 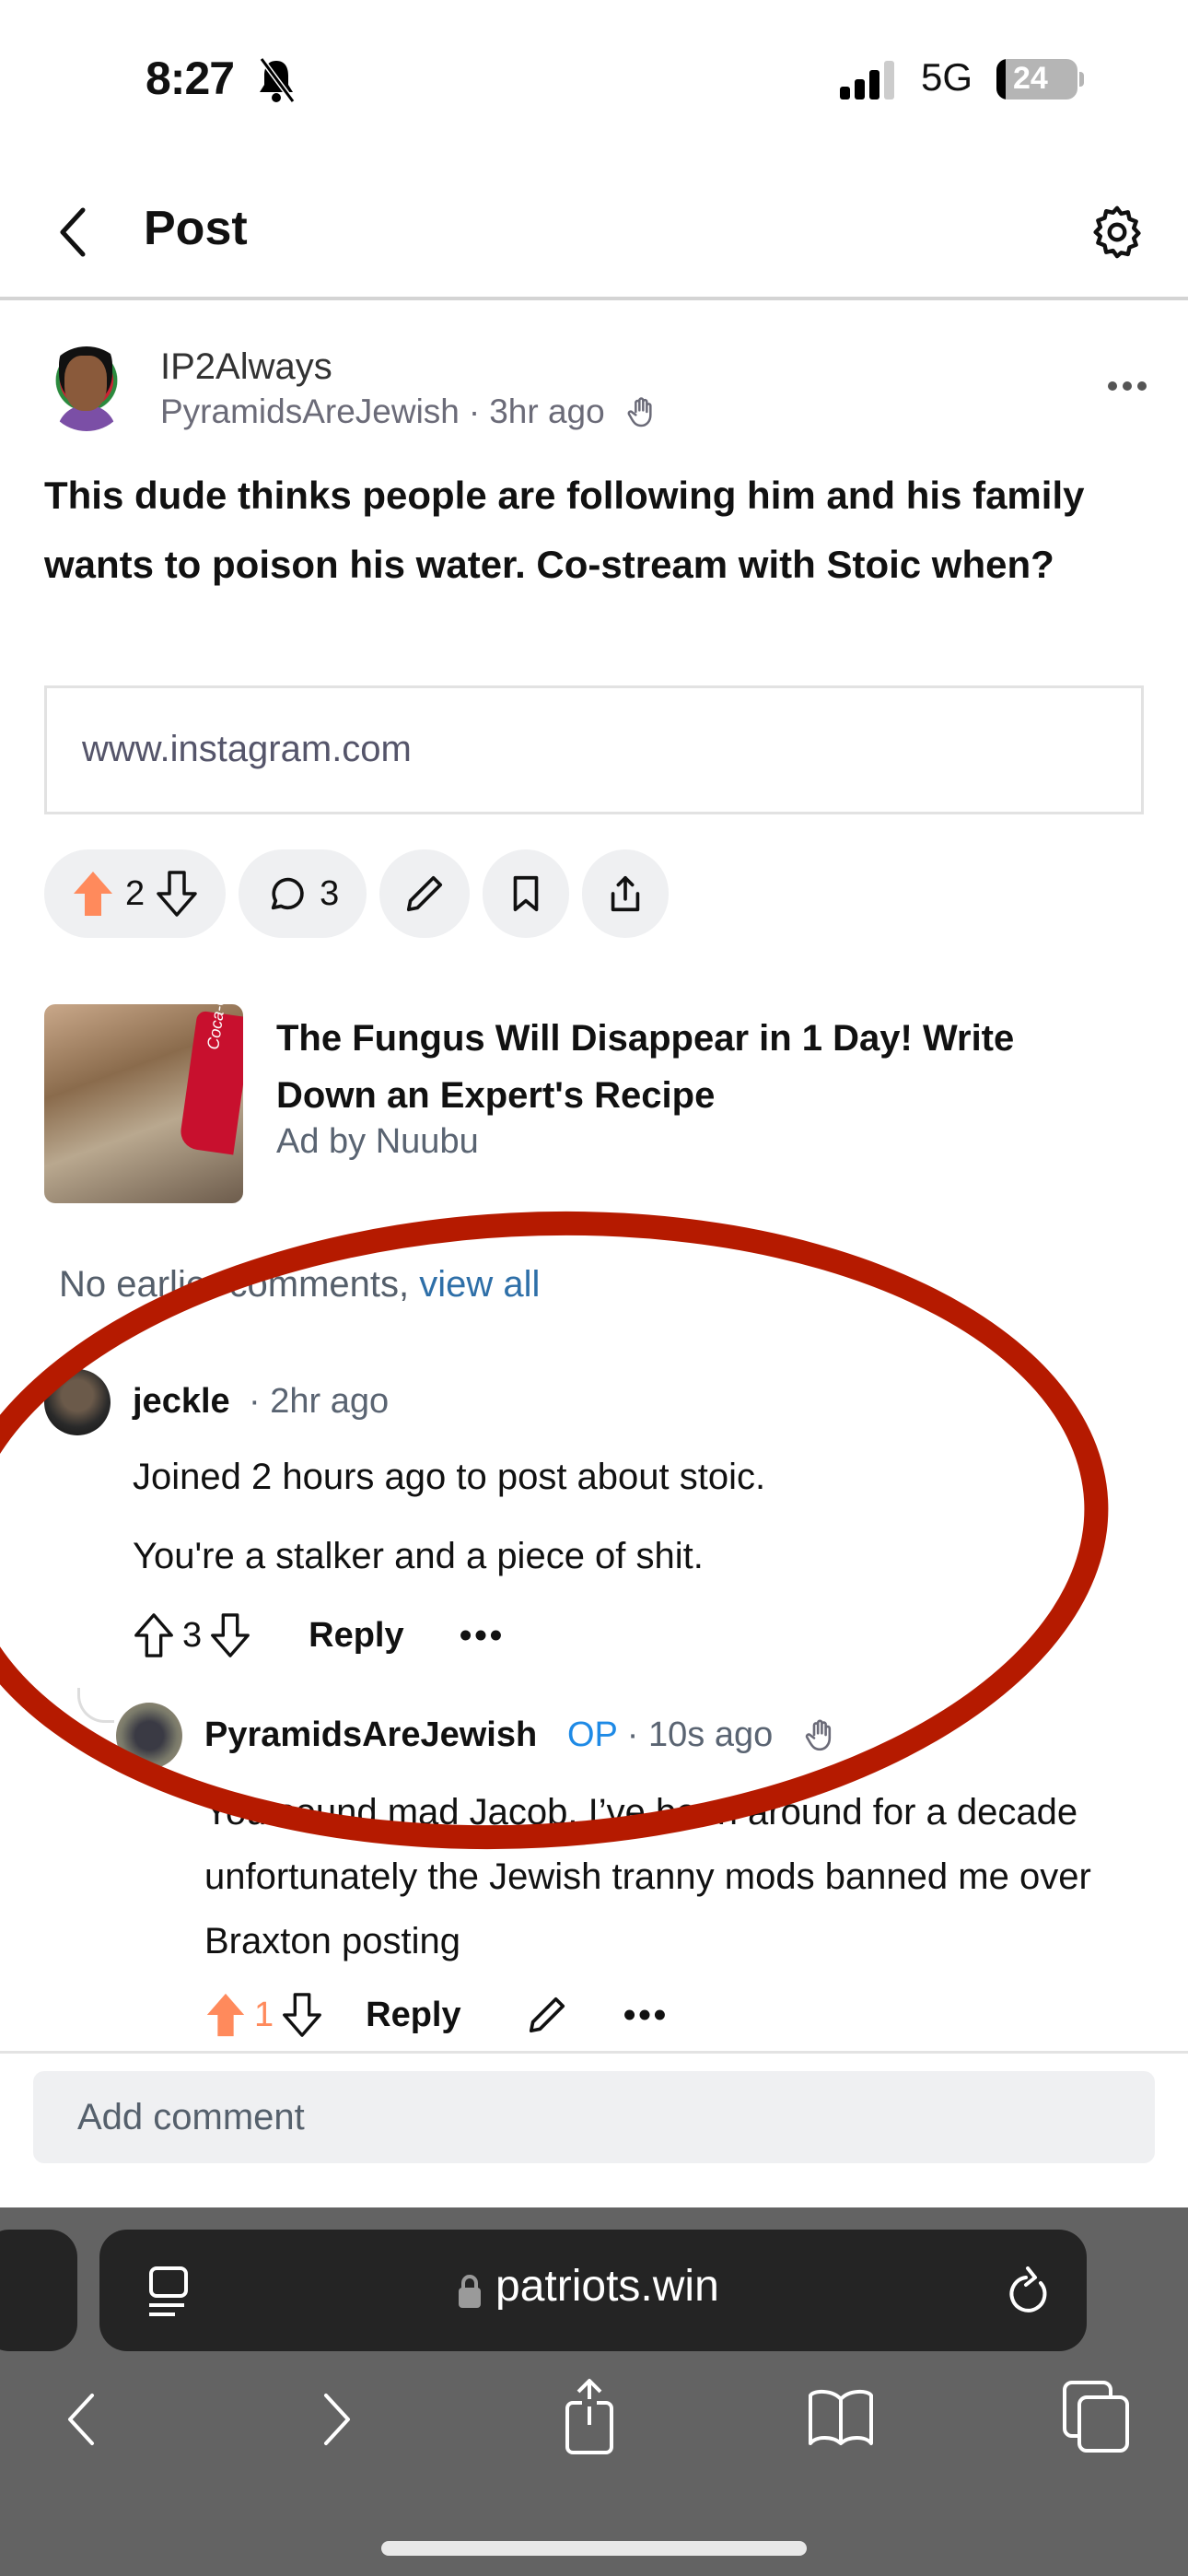 I want to click on url-text: patriots.win, so click(x=607, y=2286).